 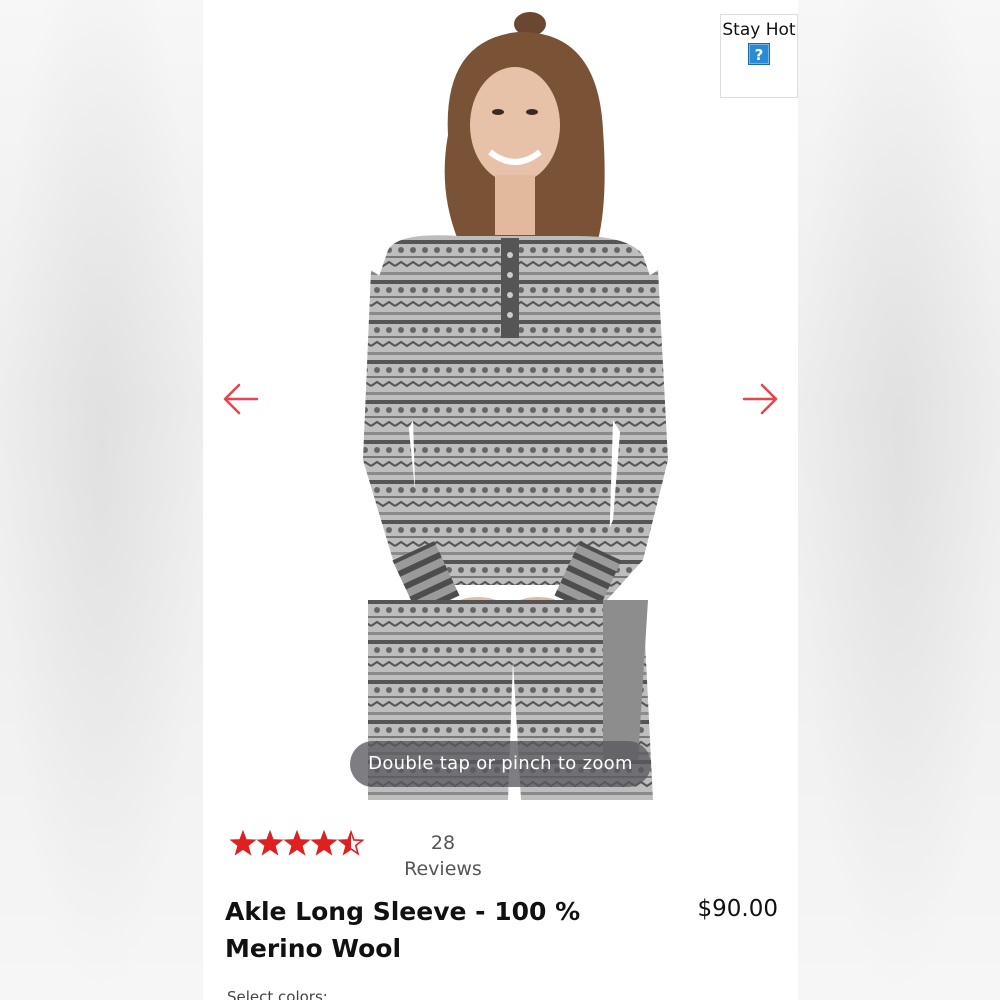 I want to click on star-rating-icons, so click(x=297, y=842).